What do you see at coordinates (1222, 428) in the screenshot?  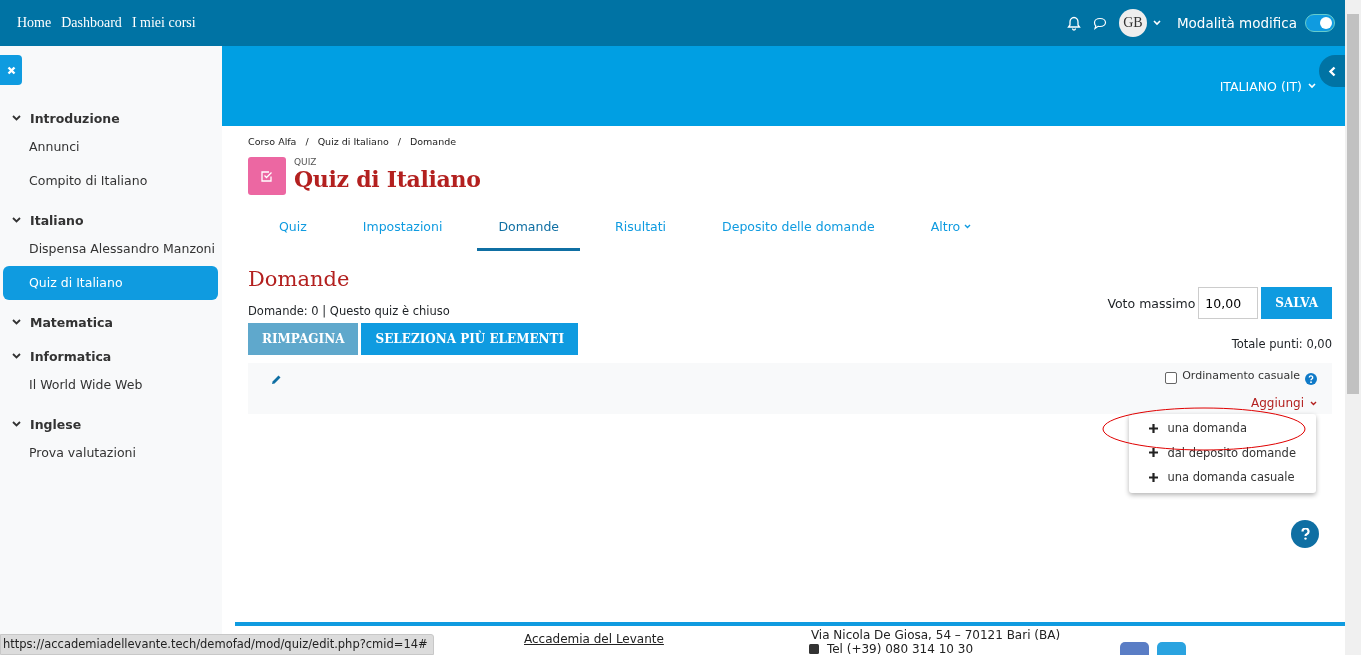 I see `menu-item: una domanda` at bounding box center [1222, 428].